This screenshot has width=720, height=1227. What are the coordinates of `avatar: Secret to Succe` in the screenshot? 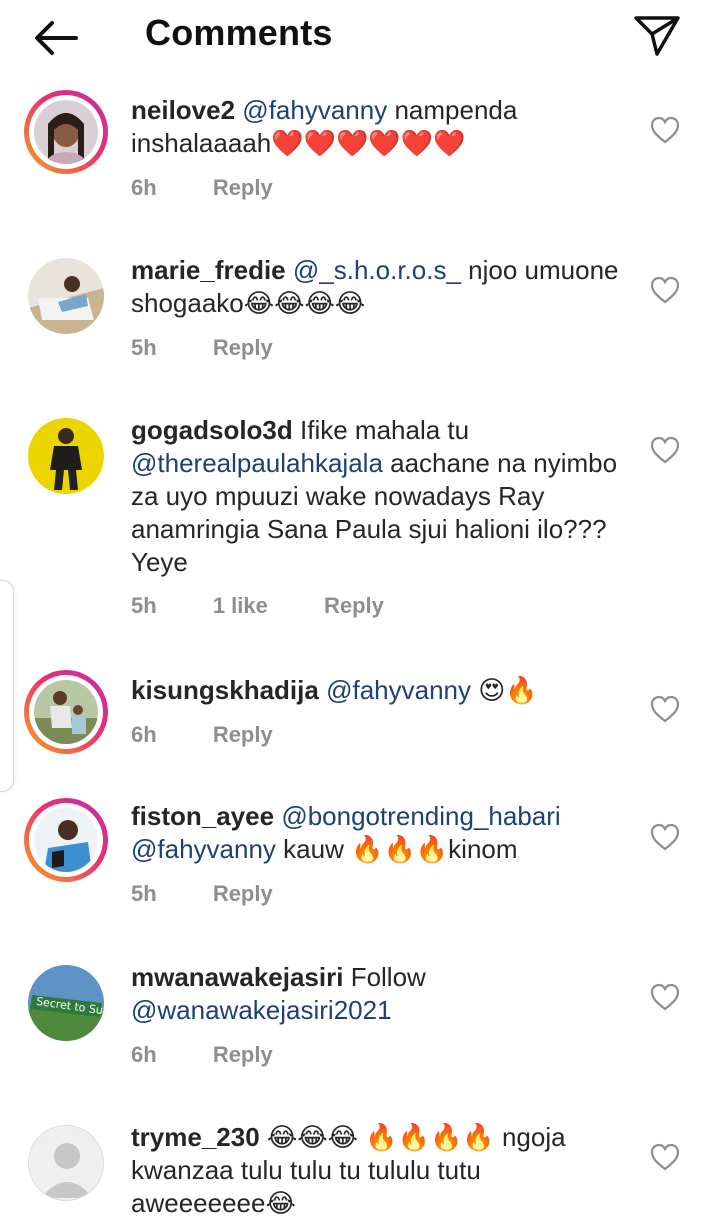 It's located at (66, 1003).